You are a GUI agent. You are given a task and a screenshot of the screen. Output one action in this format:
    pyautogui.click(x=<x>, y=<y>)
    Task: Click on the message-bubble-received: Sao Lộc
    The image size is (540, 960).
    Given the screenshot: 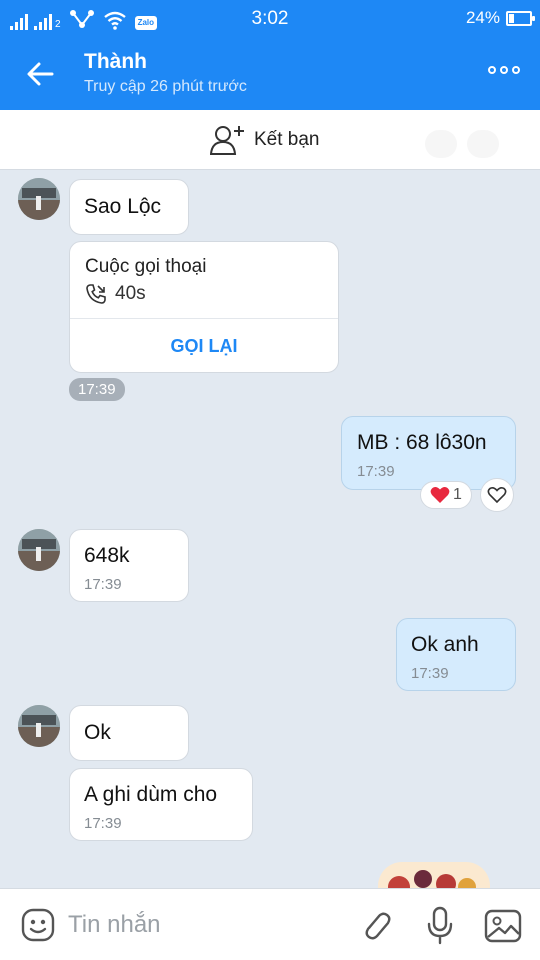 What is the action you would take?
    pyautogui.click(x=129, y=207)
    